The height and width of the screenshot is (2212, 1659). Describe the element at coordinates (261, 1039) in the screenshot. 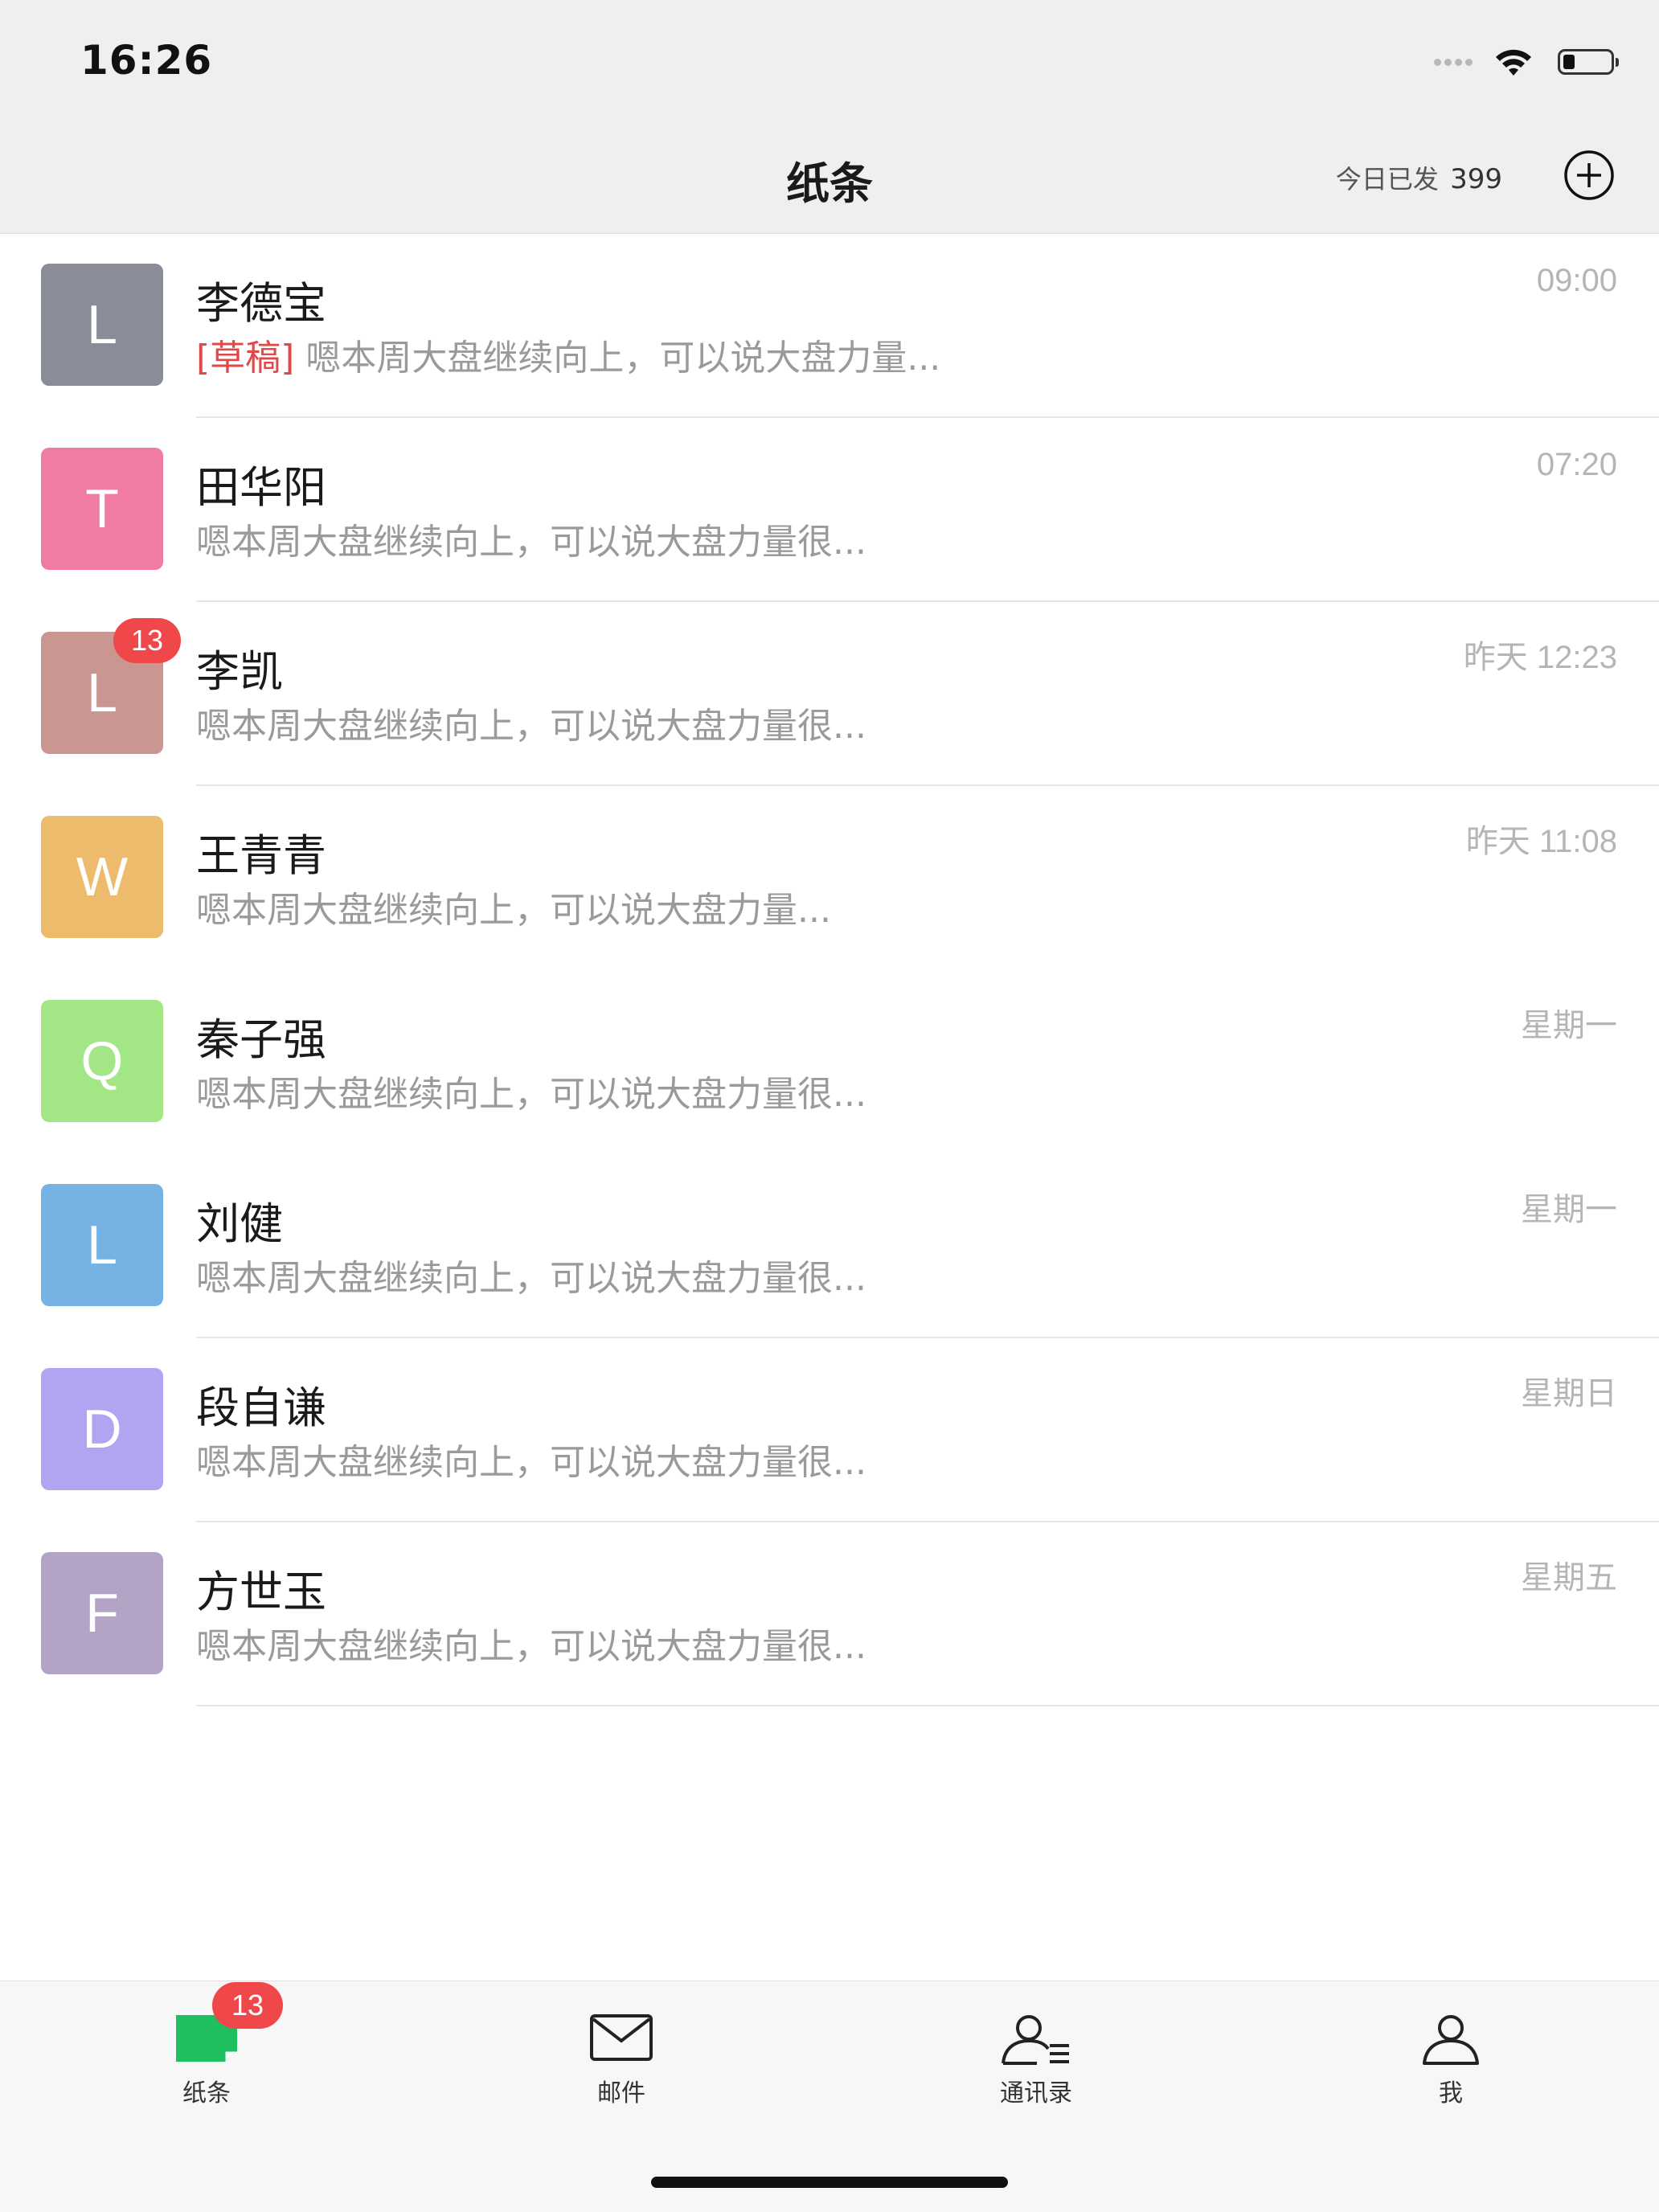

I see `contact-name: 秦子强` at that location.